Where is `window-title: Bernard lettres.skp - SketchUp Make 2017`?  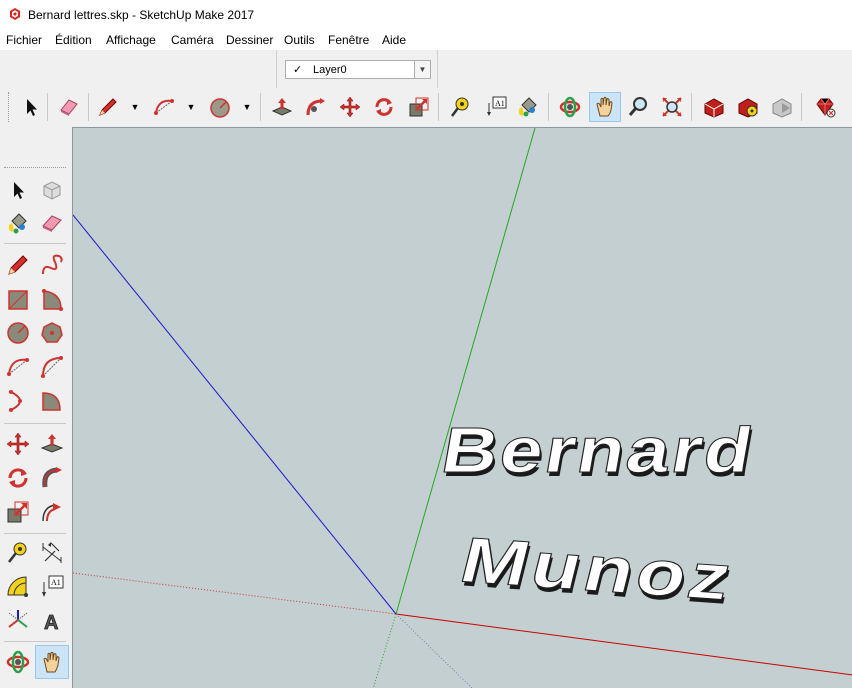
window-title: Bernard lettres.skp - SketchUp Make 2017 is located at coordinates (141, 15).